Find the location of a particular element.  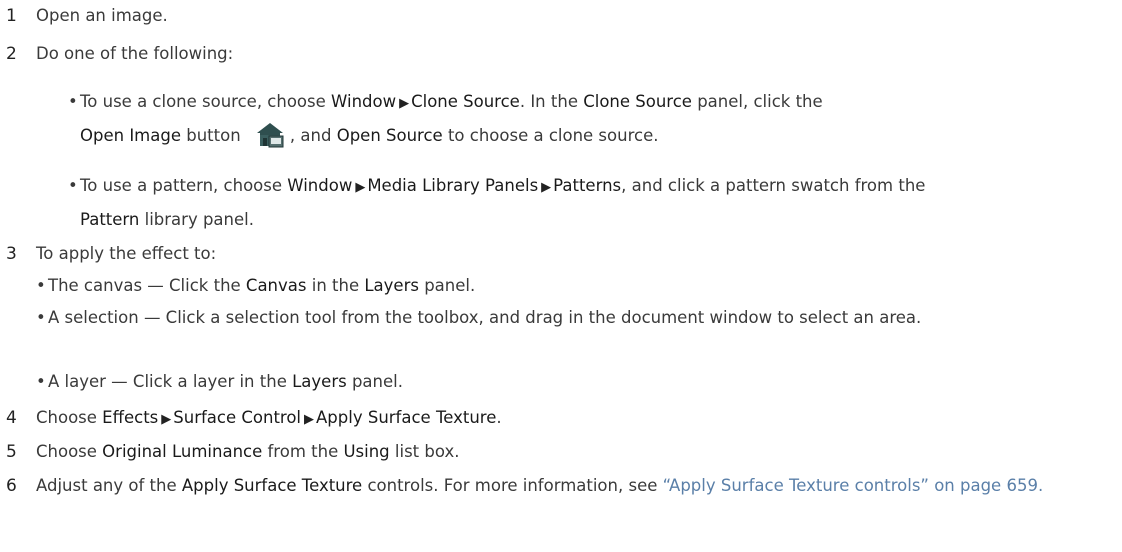

open-source-label: Open Source is located at coordinates (389, 135).